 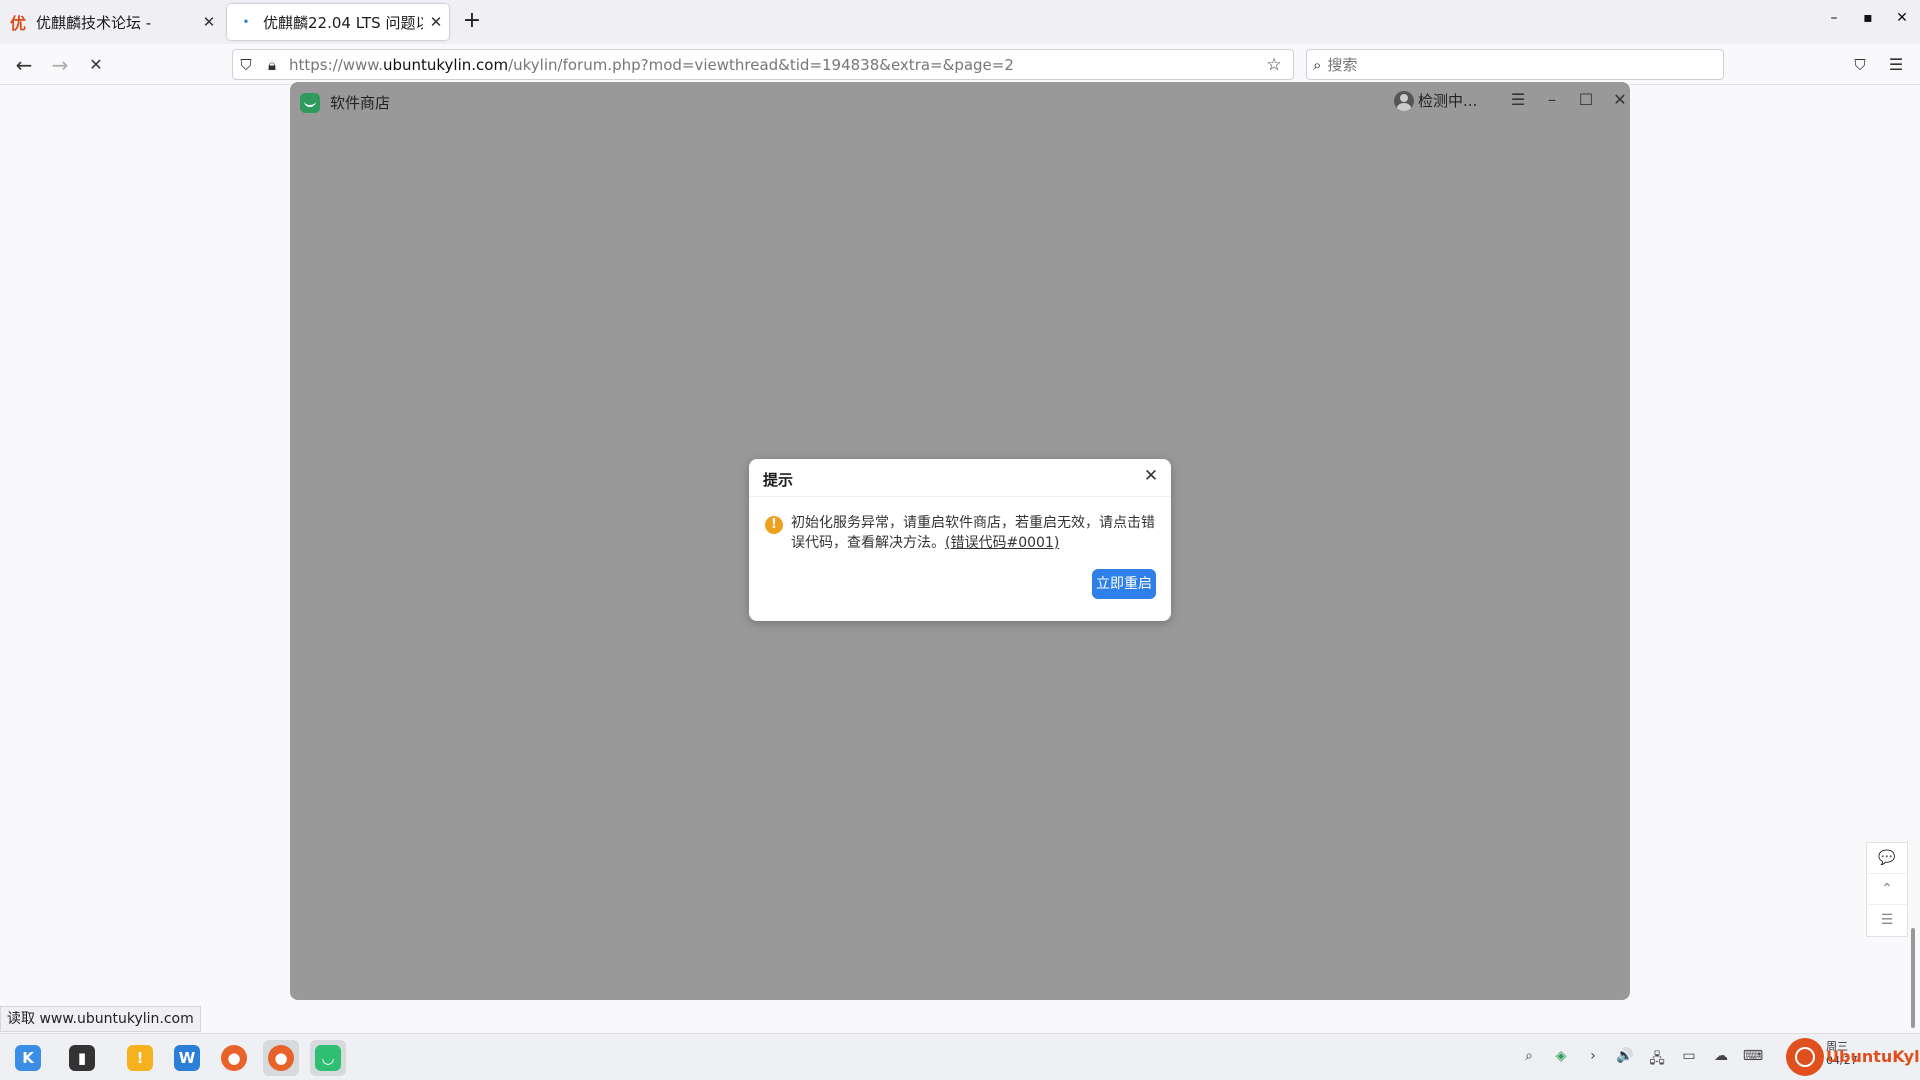 What do you see at coordinates (1721, 1056) in the screenshot?
I see `weather-icon: ☁` at bounding box center [1721, 1056].